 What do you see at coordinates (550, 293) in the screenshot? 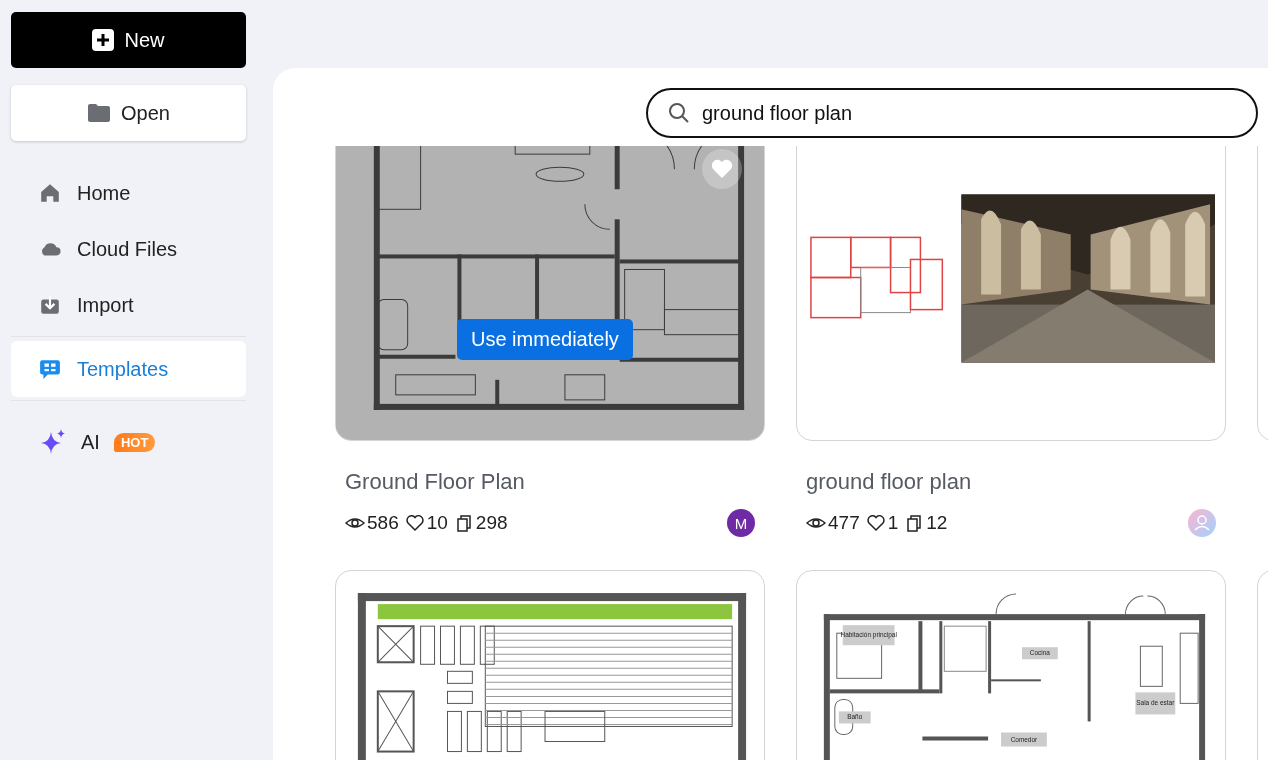
I see `template-thumbnail: Use immediately` at bounding box center [550, 293].